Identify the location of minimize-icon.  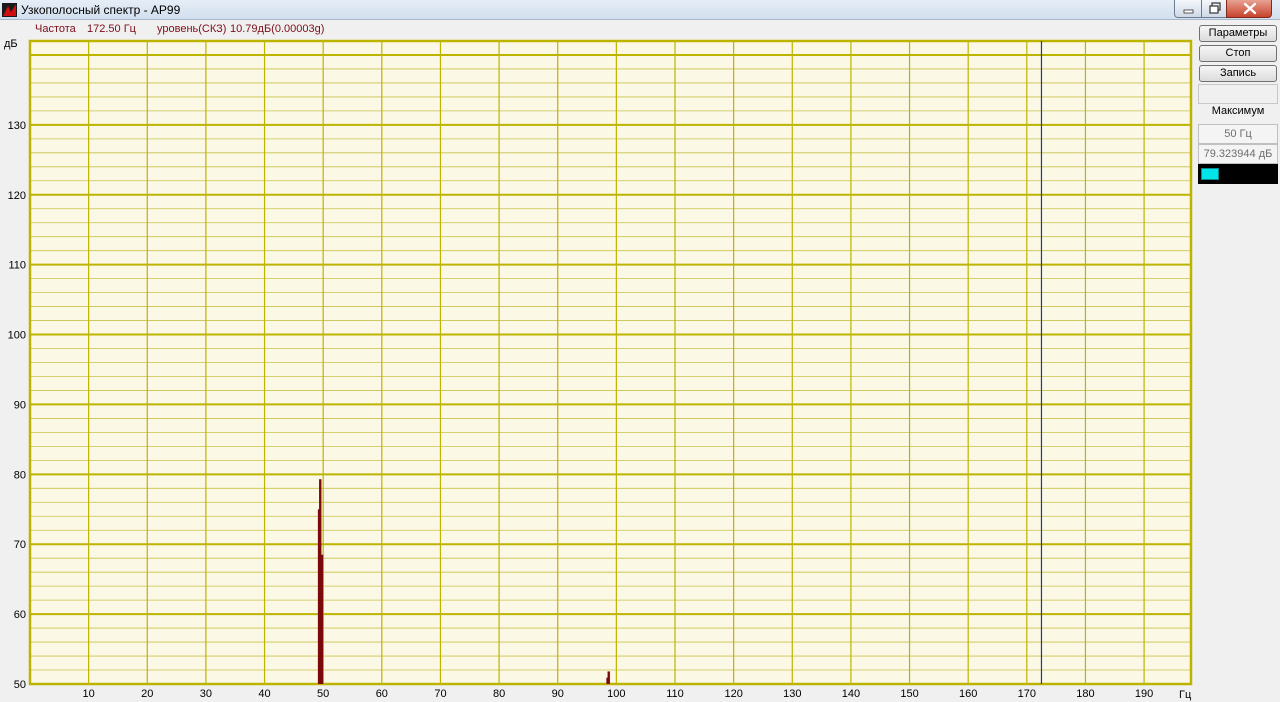
(1188, 11).